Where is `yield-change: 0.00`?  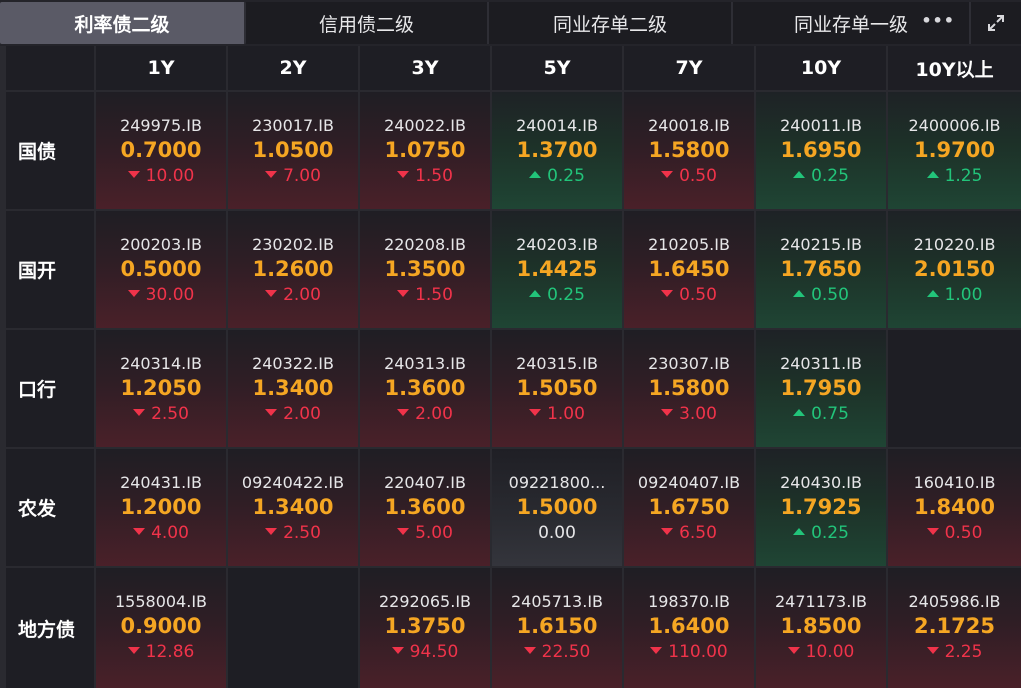 yield-change: 0.00 is located at coordinates (557, 533).